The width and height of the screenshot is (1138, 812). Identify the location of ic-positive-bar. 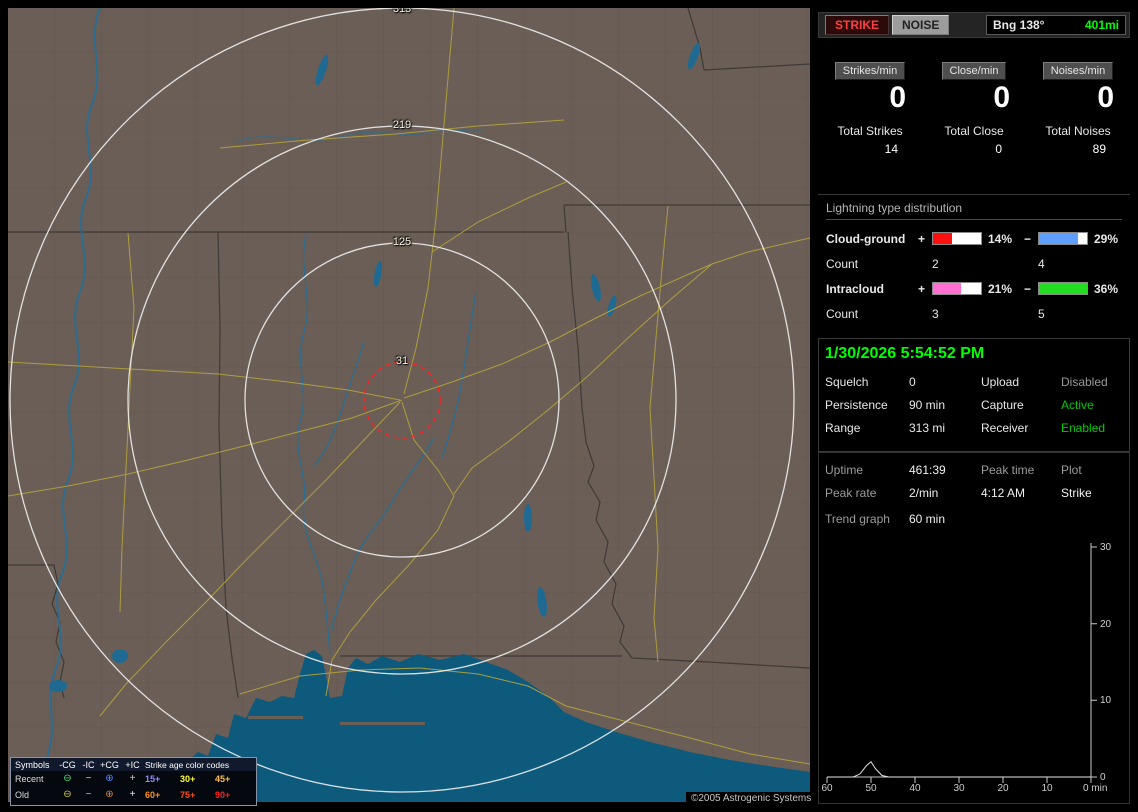
(957, 288).